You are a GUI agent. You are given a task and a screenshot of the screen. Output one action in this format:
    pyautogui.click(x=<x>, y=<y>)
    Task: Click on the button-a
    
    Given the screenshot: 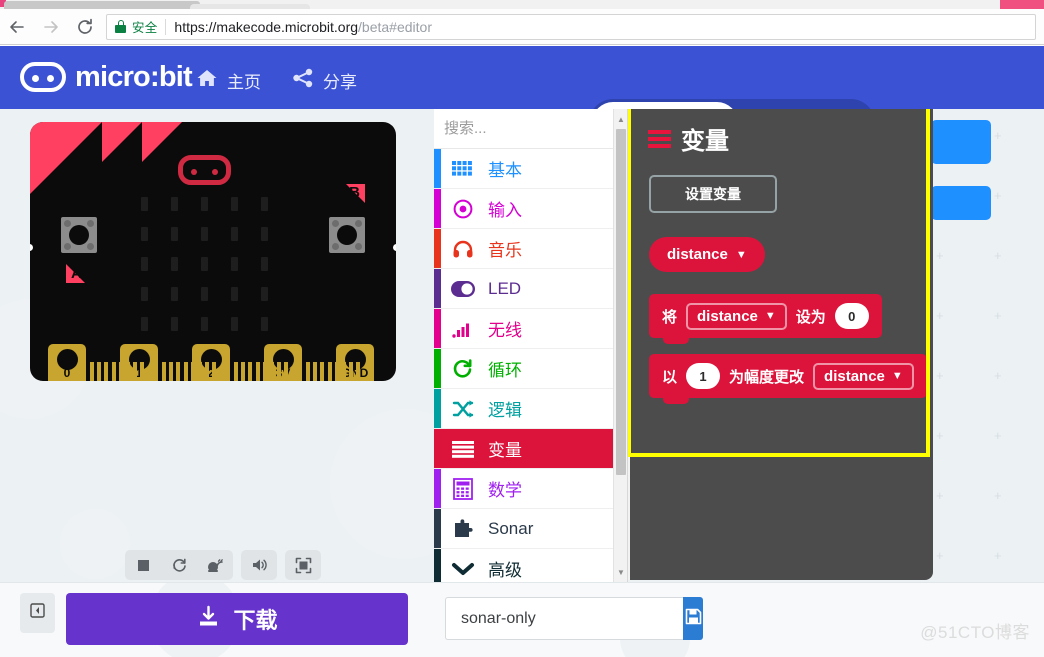 What is the action you would take?
    pyautogui.click(x=79, y=235)
    